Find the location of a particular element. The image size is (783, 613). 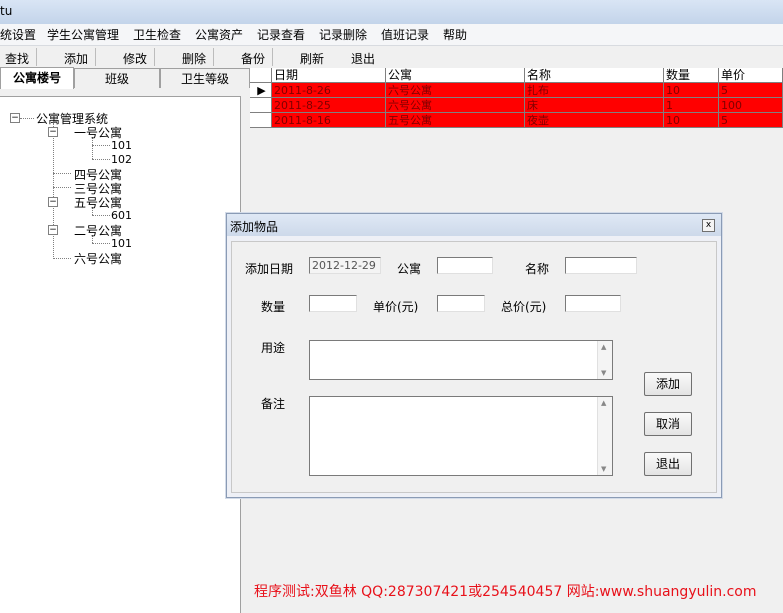

name-field is located at coordinates (601, 265).